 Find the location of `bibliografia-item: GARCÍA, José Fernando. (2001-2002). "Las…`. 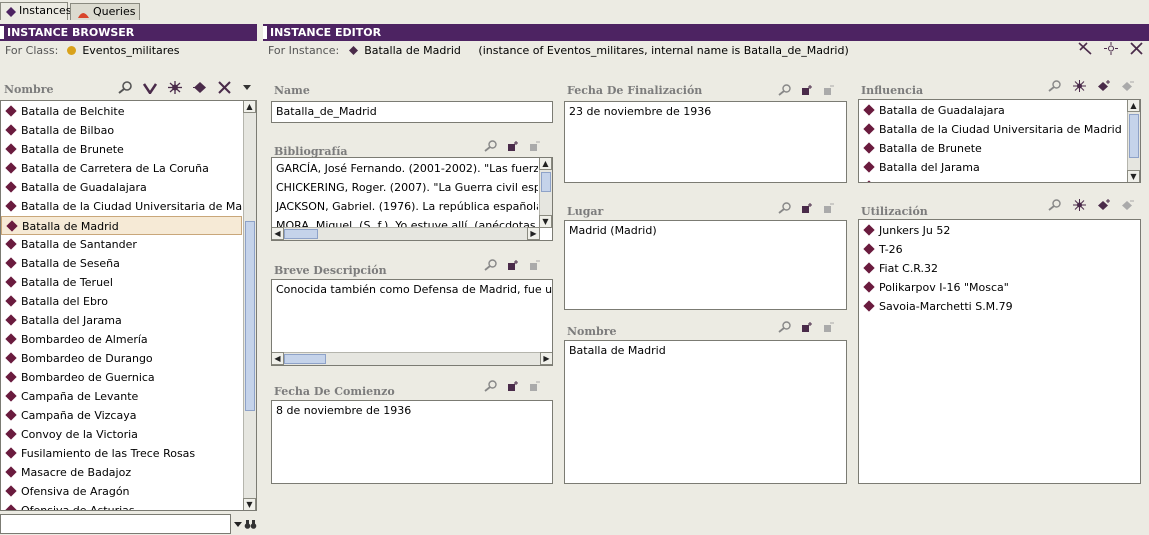

bibliografia-item: GARCÍA, José Fernando. (2001-2002). "Las… is located at coordinates (405, 168).